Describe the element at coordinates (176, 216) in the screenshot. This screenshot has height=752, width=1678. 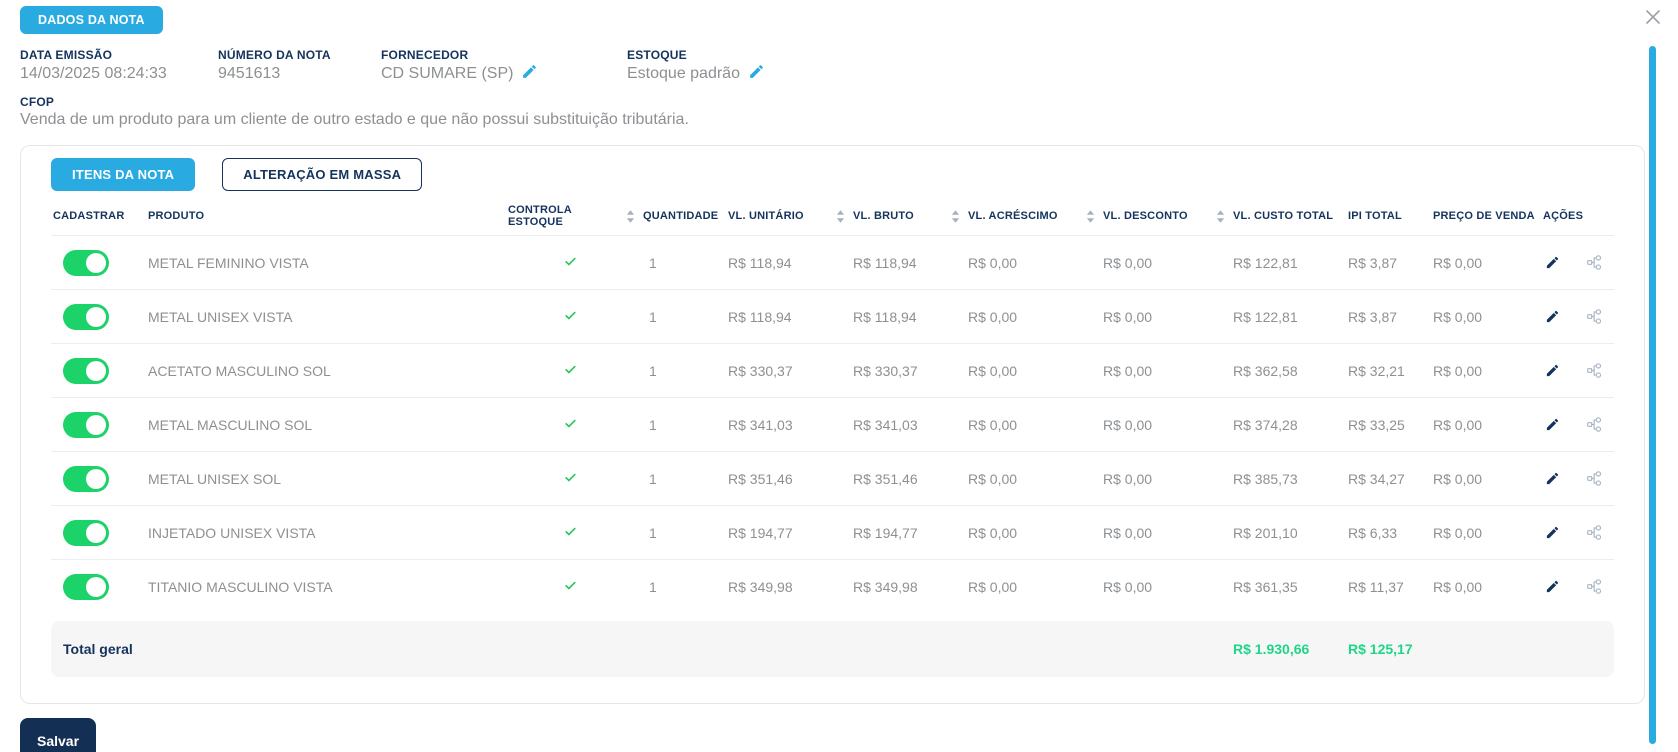
I see `column-header-label: PRODUTO` at that location.